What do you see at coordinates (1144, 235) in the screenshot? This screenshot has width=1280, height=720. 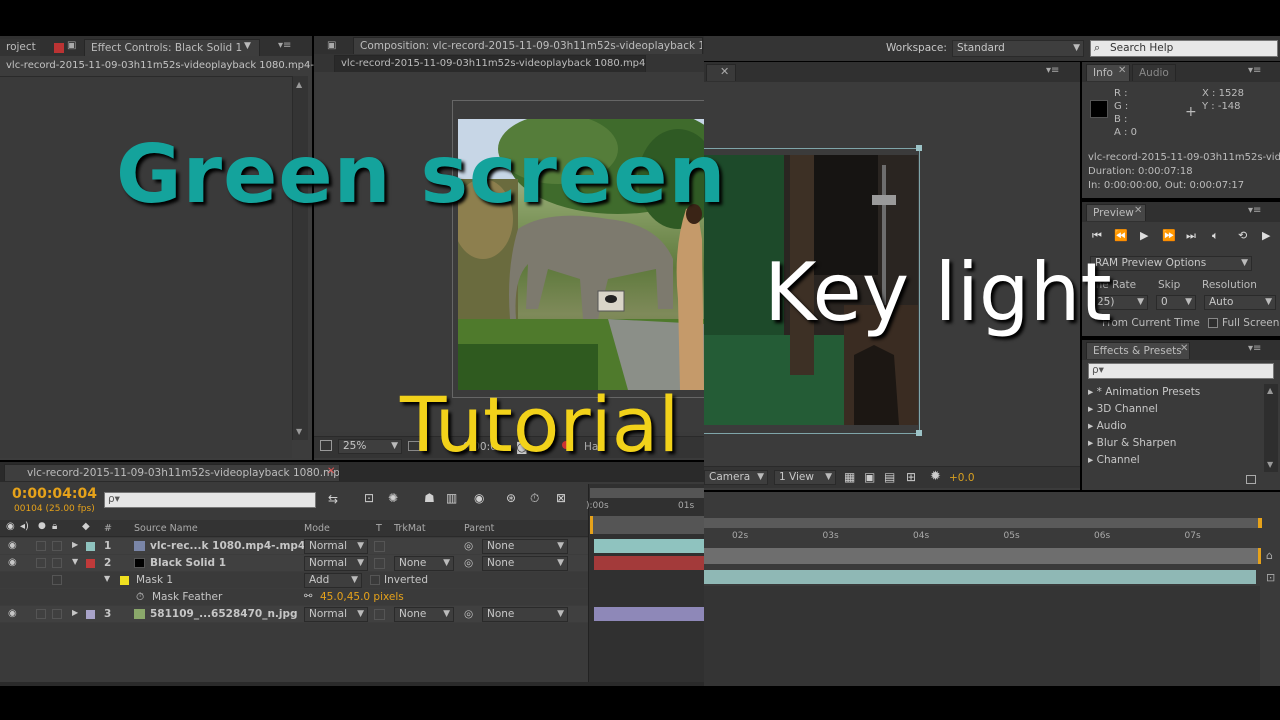 I see `play-icon: ▶` at bounding box center [1144, 235].